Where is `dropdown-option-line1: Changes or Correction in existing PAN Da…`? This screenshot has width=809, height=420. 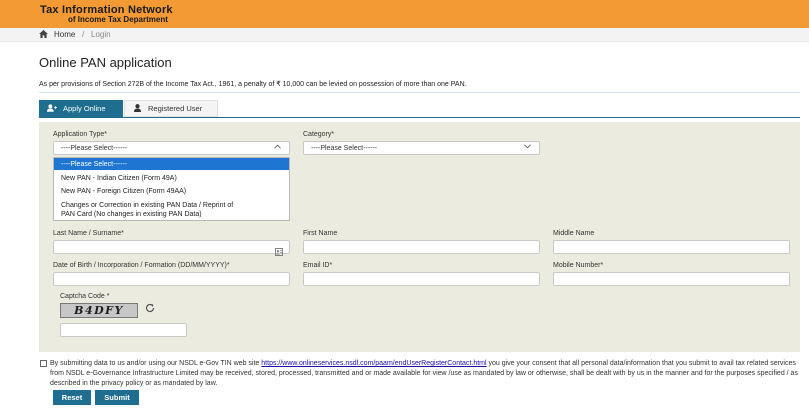
dropdown-option-line1: Changes or Correction in existing PAN Da… is located at coordinates (147, 205).